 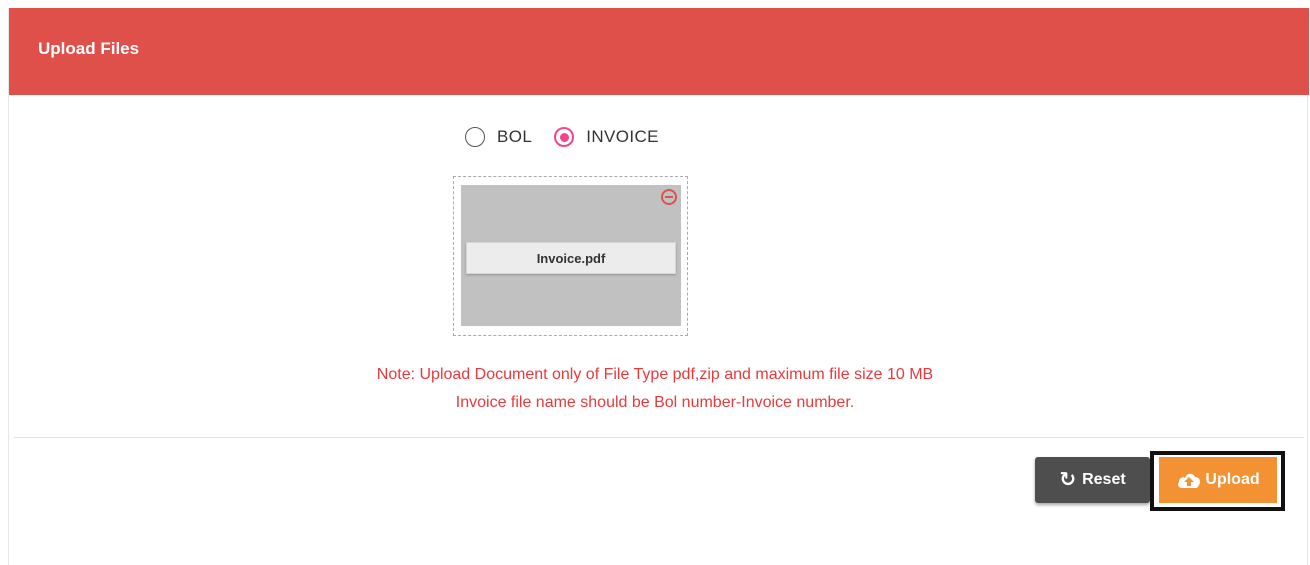 What do you see at coordinates (659, 437) in the screenshot?
I see `footer-divider` at bounding box center [659, 437].